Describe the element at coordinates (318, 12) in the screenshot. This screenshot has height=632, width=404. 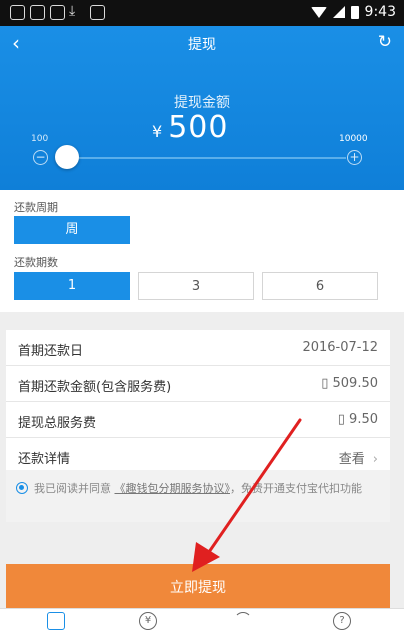
I see `wifi-icon` at that location.